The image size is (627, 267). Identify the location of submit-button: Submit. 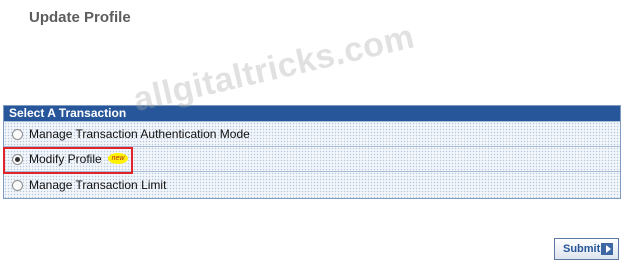
(586, 249).